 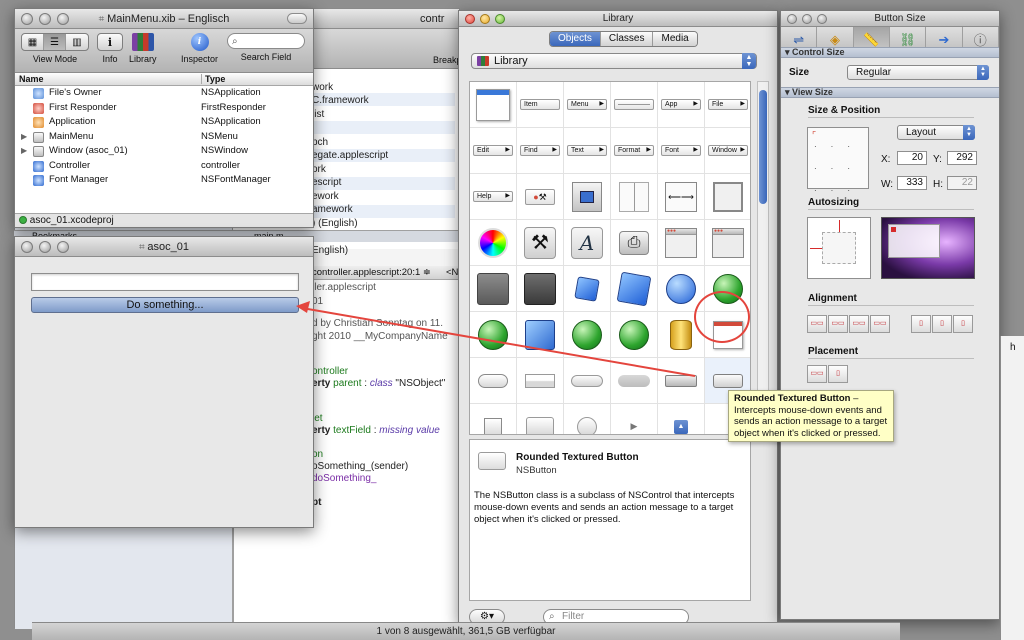 What do you see at coordinates (540, 197) in the screenshot?
I see `library-item-toolbar-items: ●⚒` at bounding box center [540, 197].